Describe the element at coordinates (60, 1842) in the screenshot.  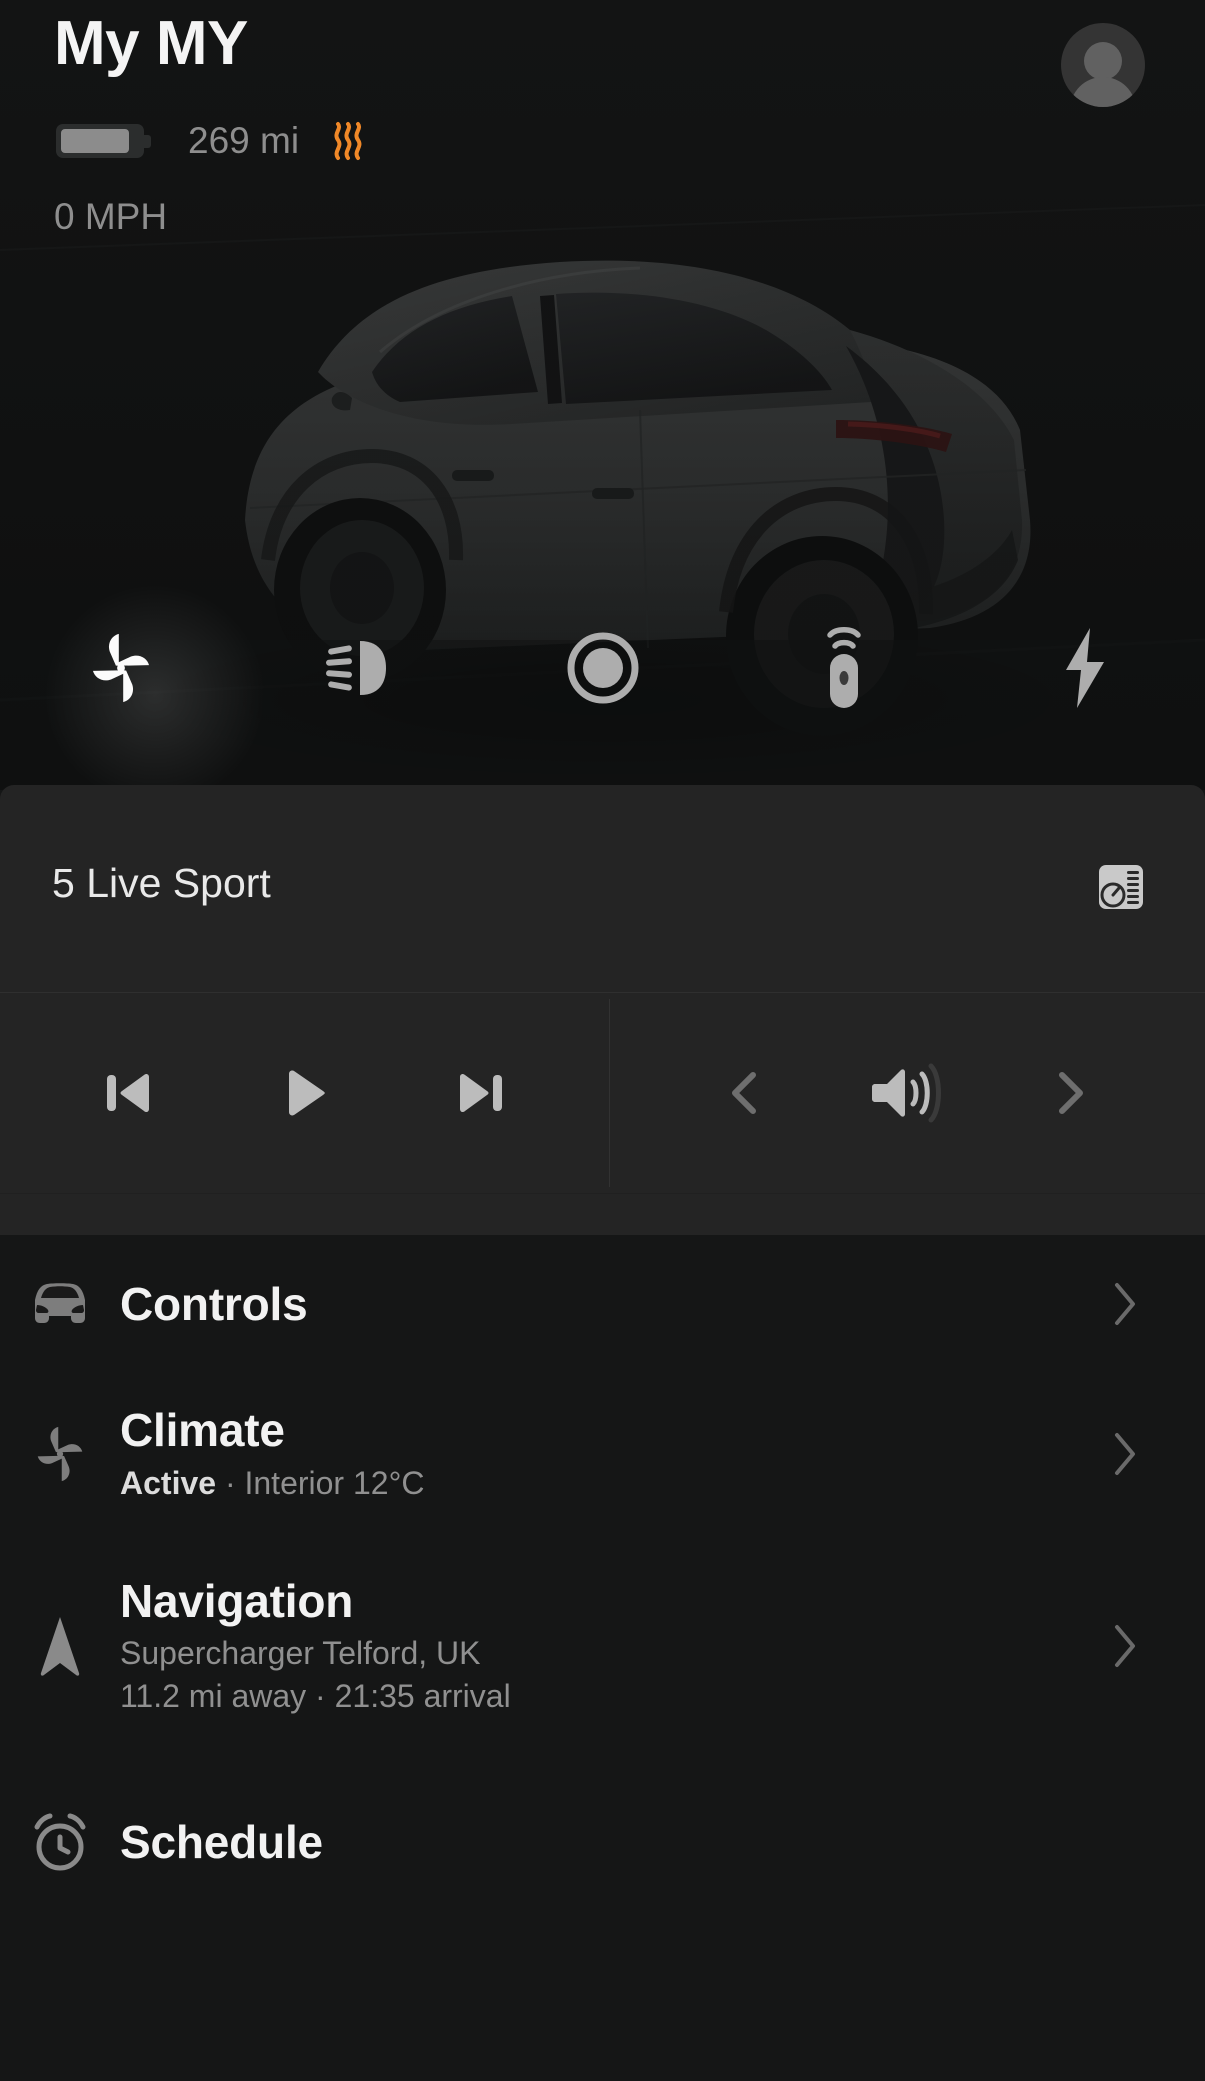
I see `alarm-clock-icon` at that location.